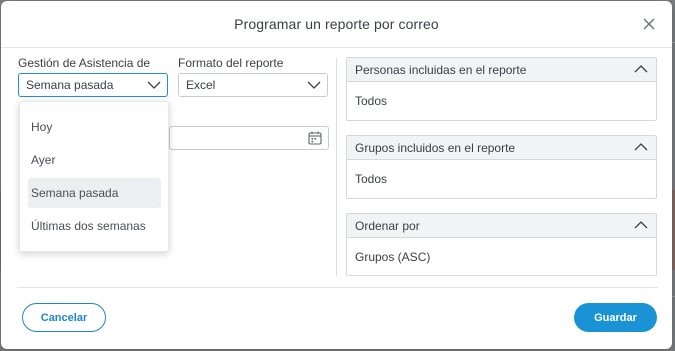 This screenshot has height=351, width=675. What do you see at coordinates (94, 127) in the screenshot?
I see `dropdown-option-hoy: Hoy` at bounding box center [94, 127].